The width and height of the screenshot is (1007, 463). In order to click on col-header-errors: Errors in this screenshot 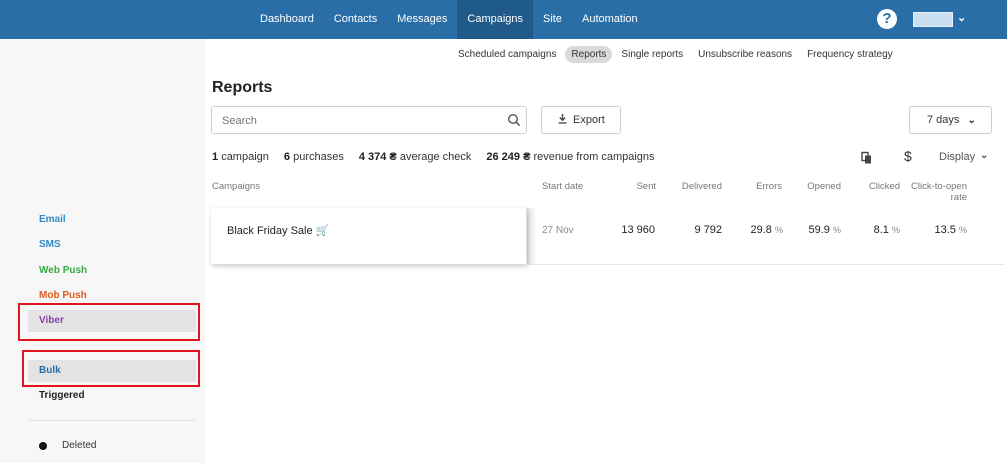, I will do `click(762, 186)`.